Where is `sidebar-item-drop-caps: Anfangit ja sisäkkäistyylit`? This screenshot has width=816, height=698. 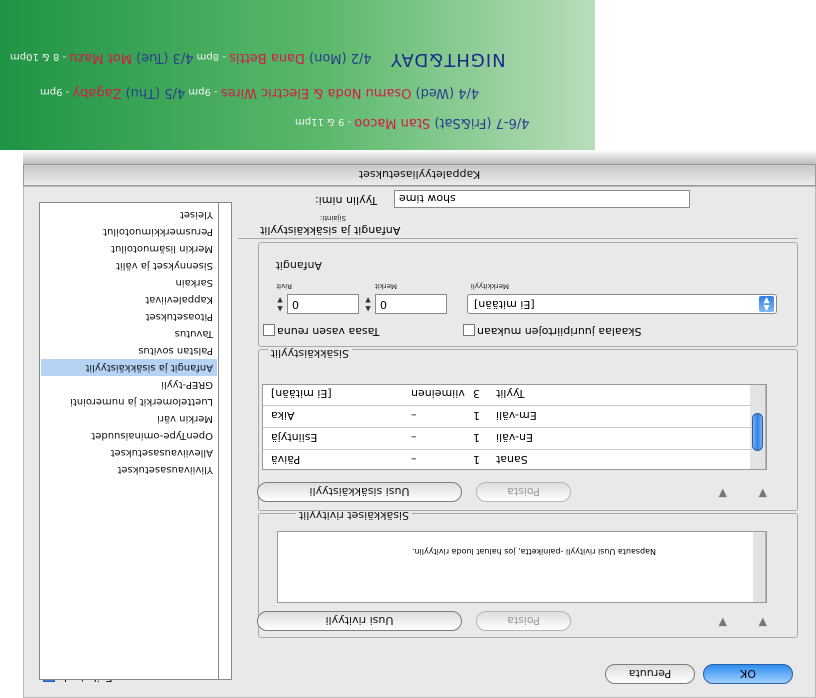 sidebar-item-drop-caps: Anfangit ja sisäkkäistyylit is located at coordinates (129, 367).